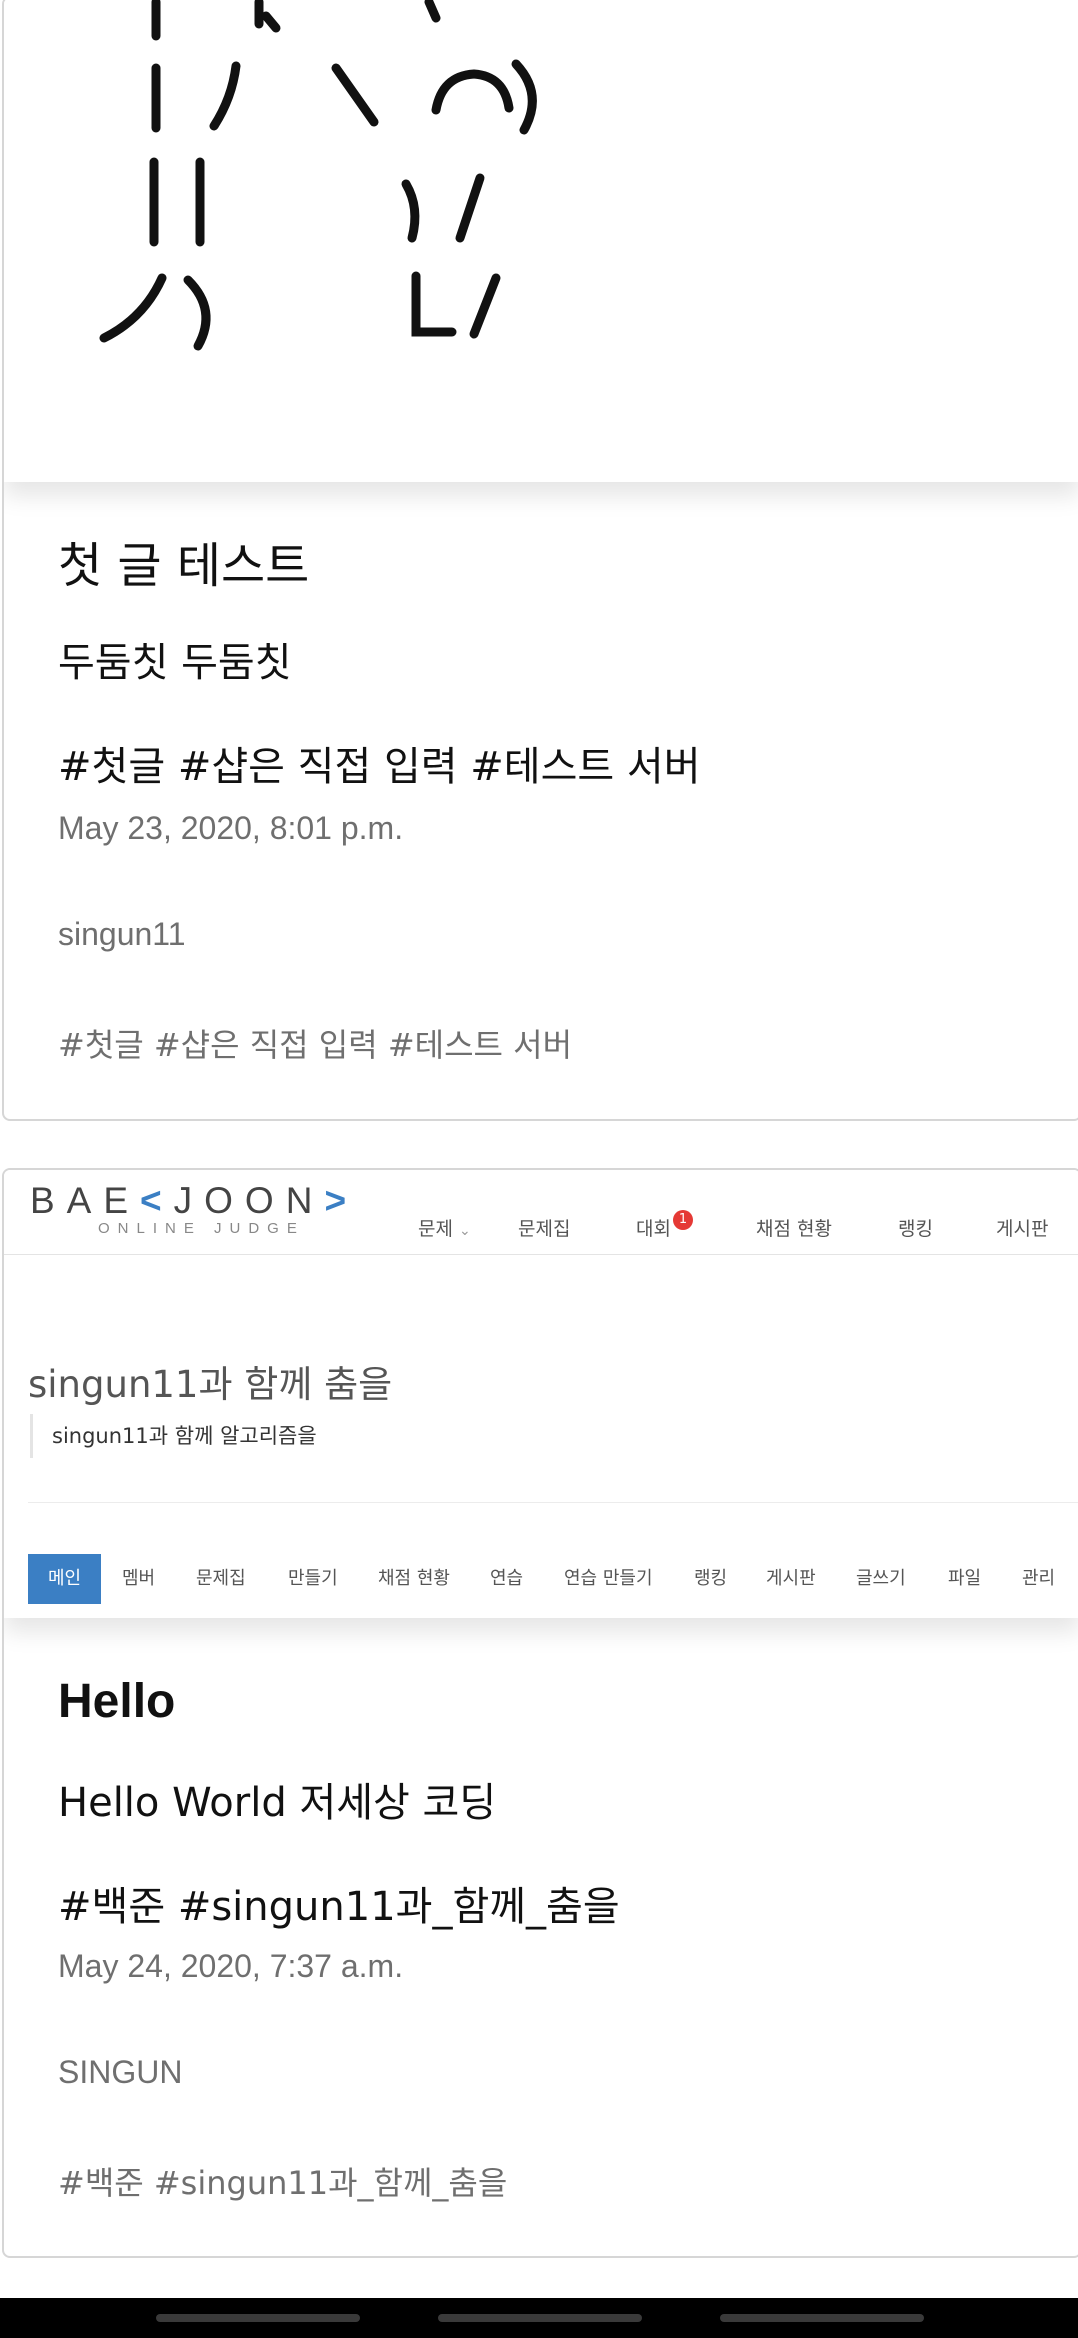  Describe the element at coordinates (138, 1579) in the screenshot. I see `subnav-members: 멤버` at that location.